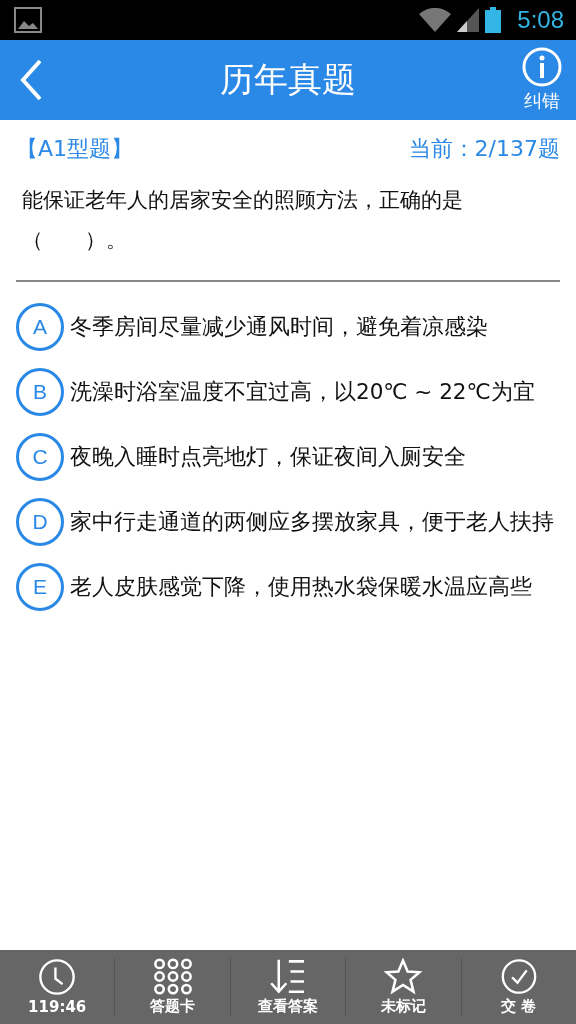 The image size is (576, 1024). What do you see at coordinates (279, 326) in the screenshot?
I see `option-text: 冬季房间尽量减少通风时间，避免着凉感染` at bounding box center [279, 326].